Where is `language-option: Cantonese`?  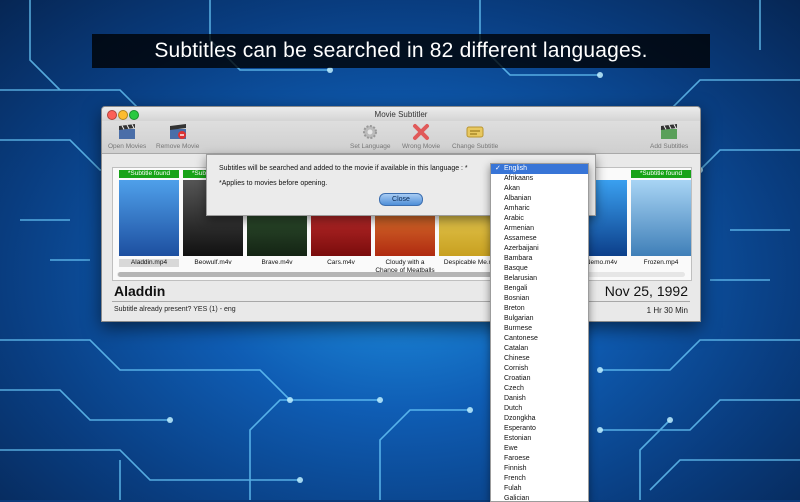
language-option: Cantonese is located at coordinates (539, 339).